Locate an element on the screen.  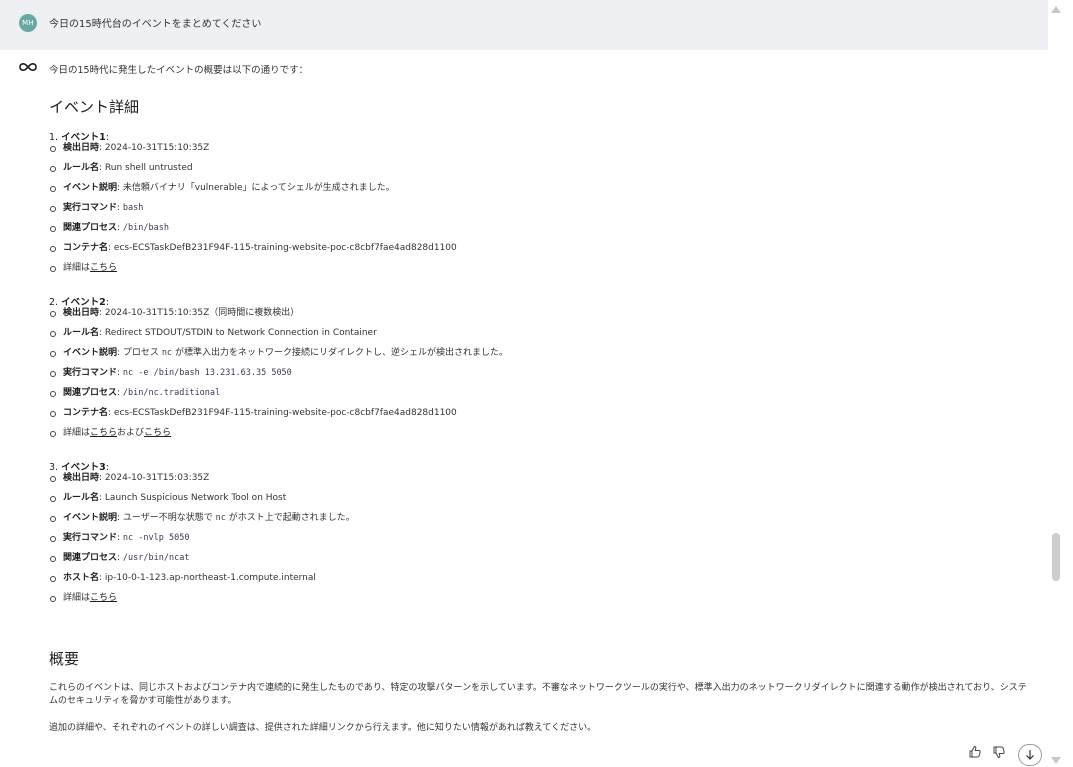
scroll-up-icon is located at coordinates (1056, 9).